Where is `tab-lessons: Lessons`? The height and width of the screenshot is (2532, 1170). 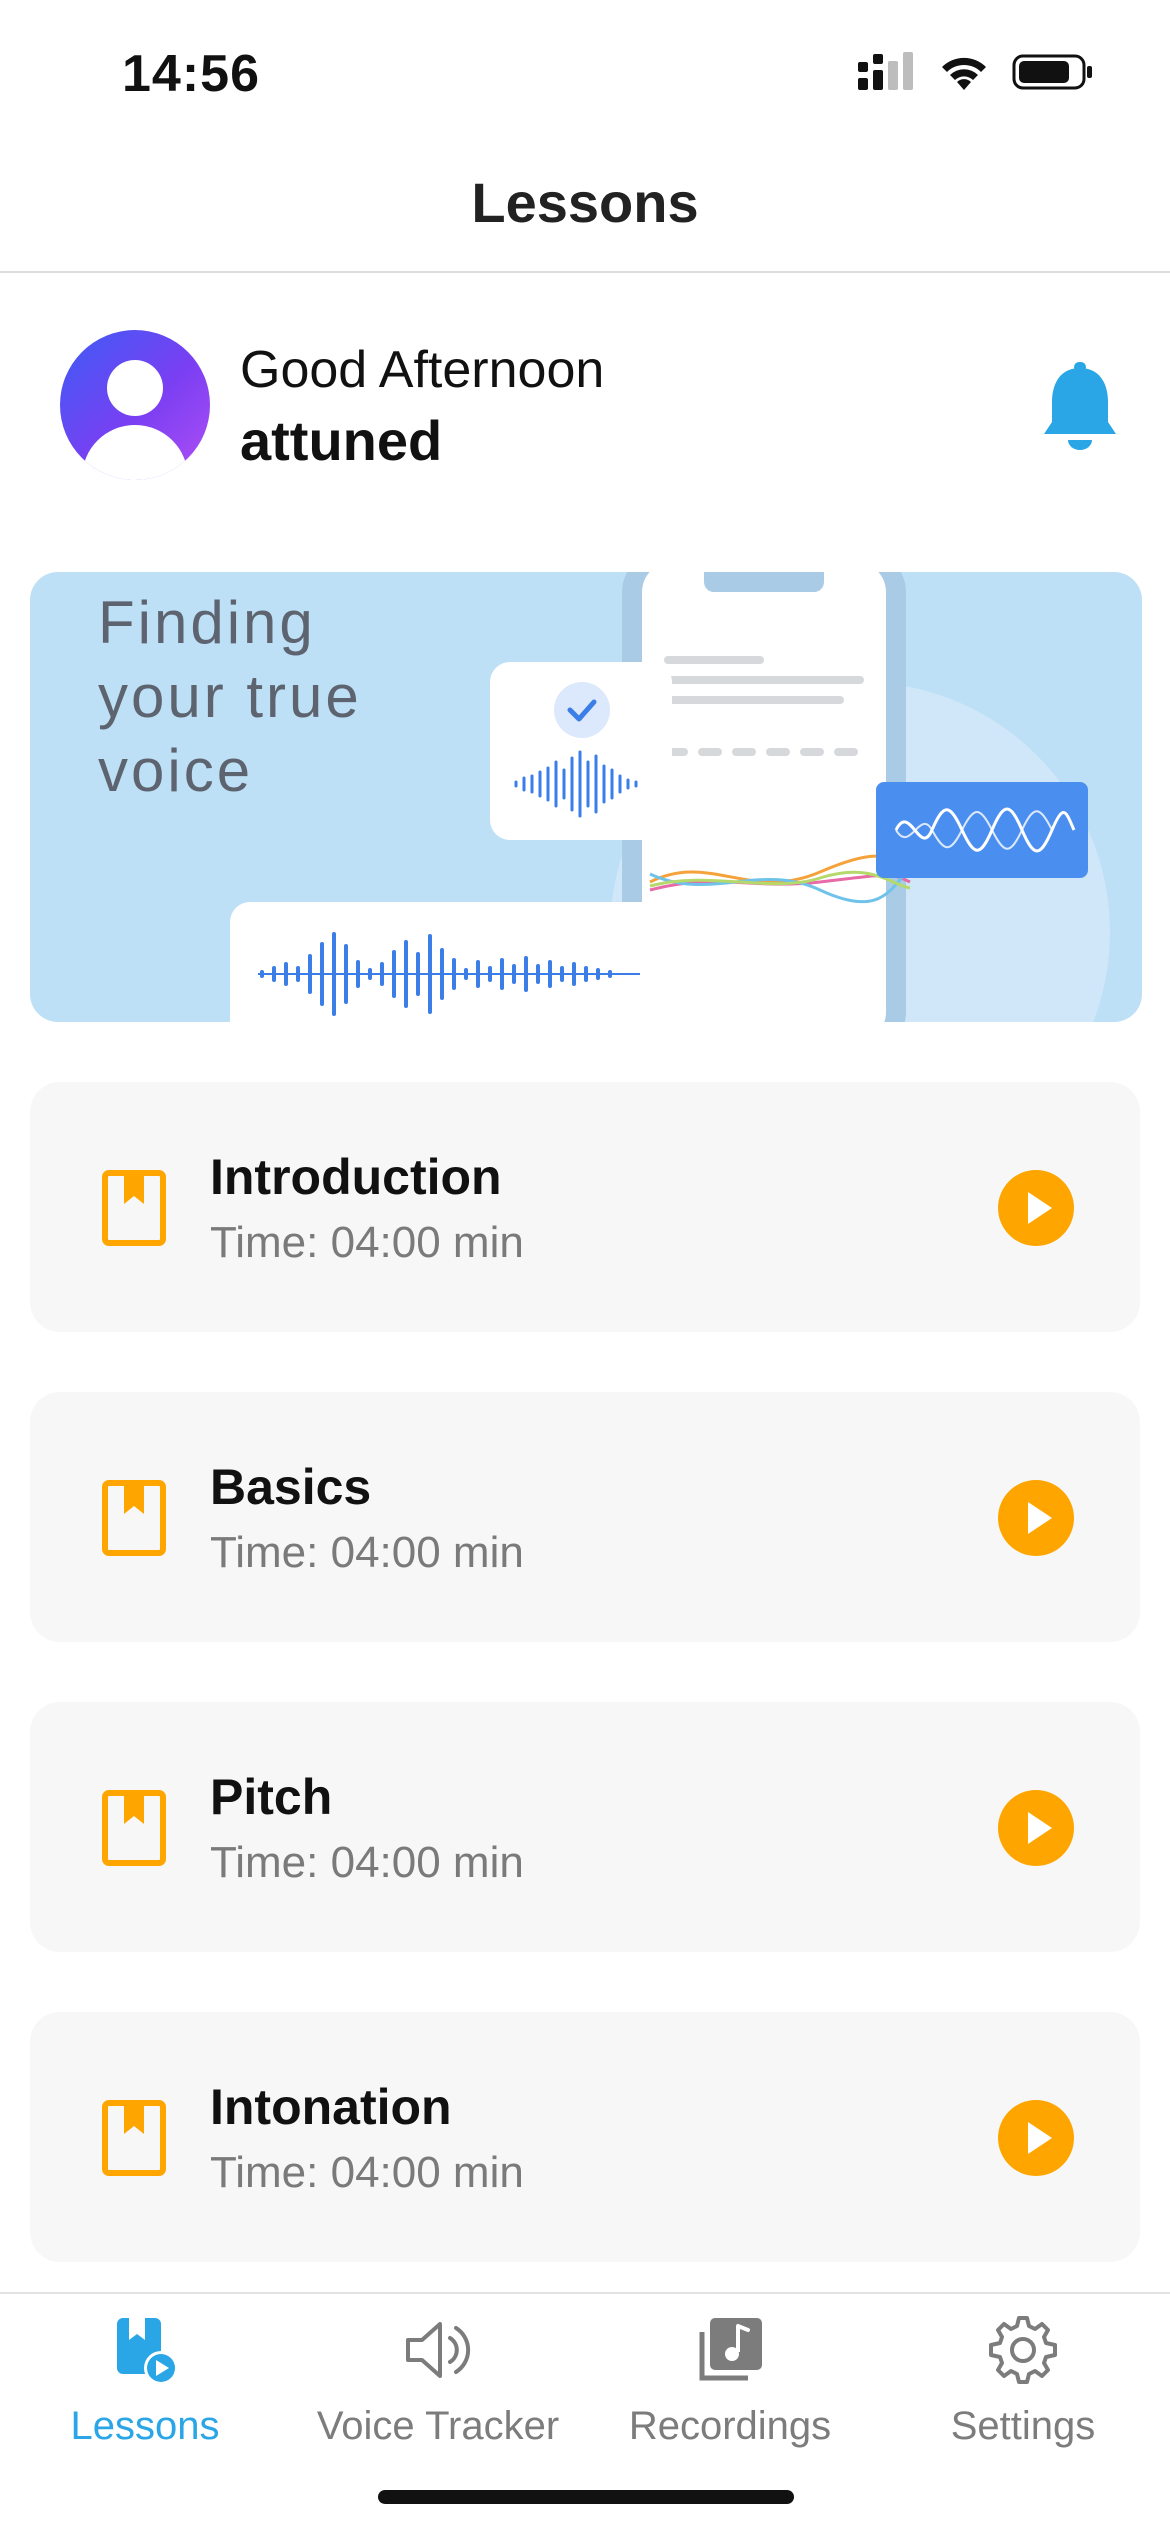 tab-lessons: Lessons is located at coordinates (147, 2379).